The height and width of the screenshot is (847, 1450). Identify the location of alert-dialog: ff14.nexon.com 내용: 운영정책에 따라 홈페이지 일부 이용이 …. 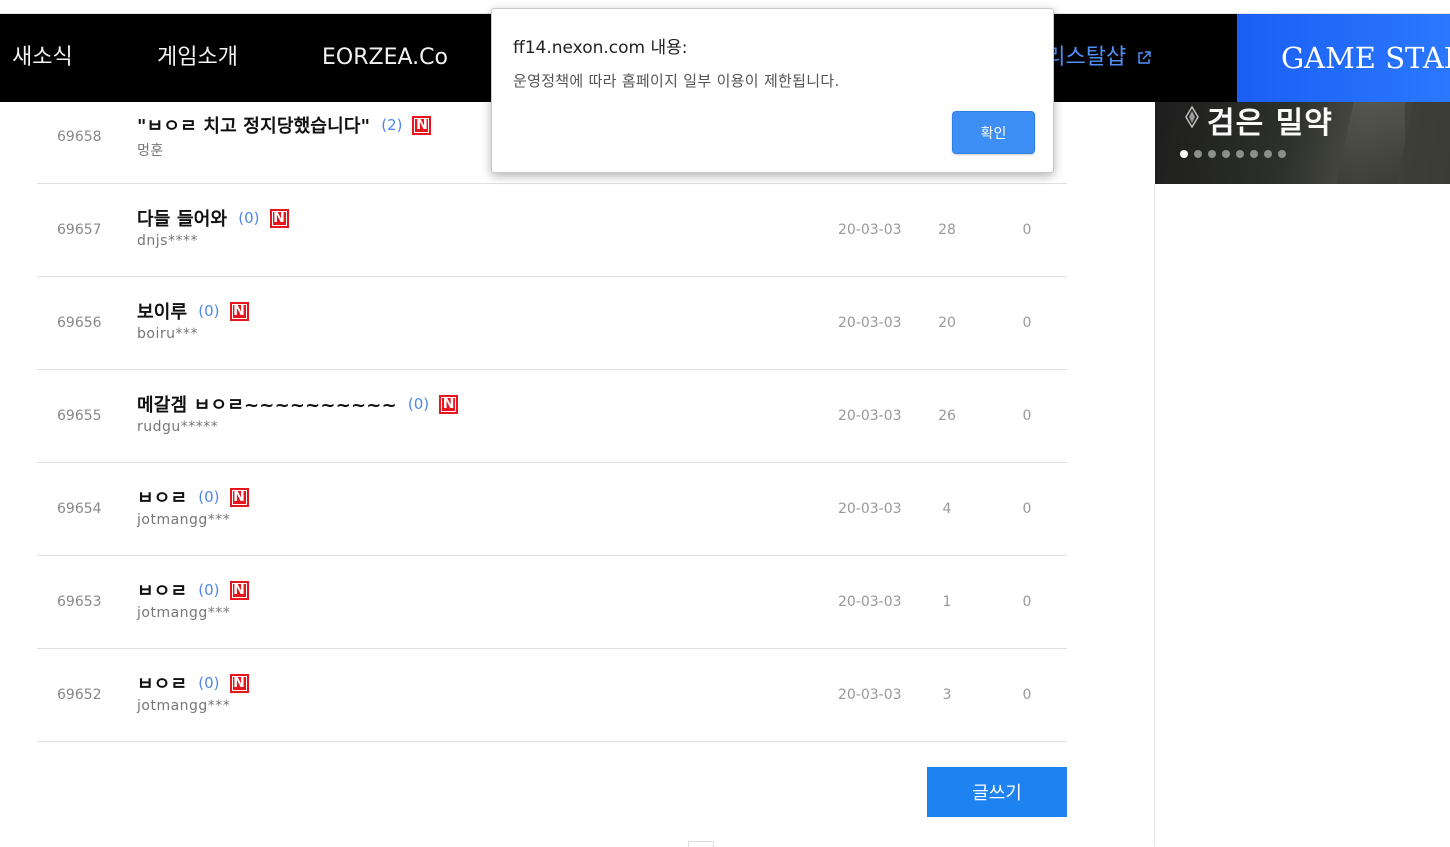
(772, 90).